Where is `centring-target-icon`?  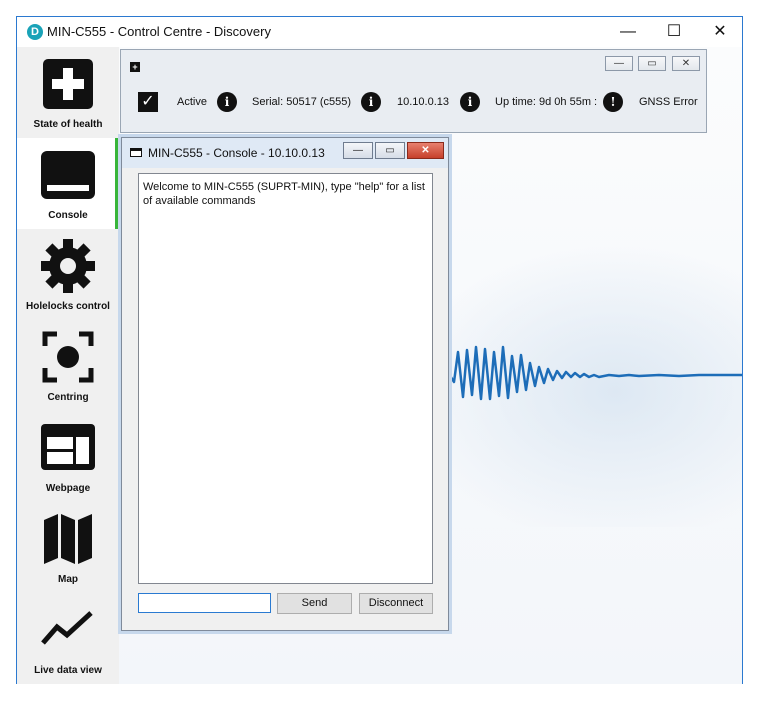
centring-target-icon is located at coordinates (68, 357).